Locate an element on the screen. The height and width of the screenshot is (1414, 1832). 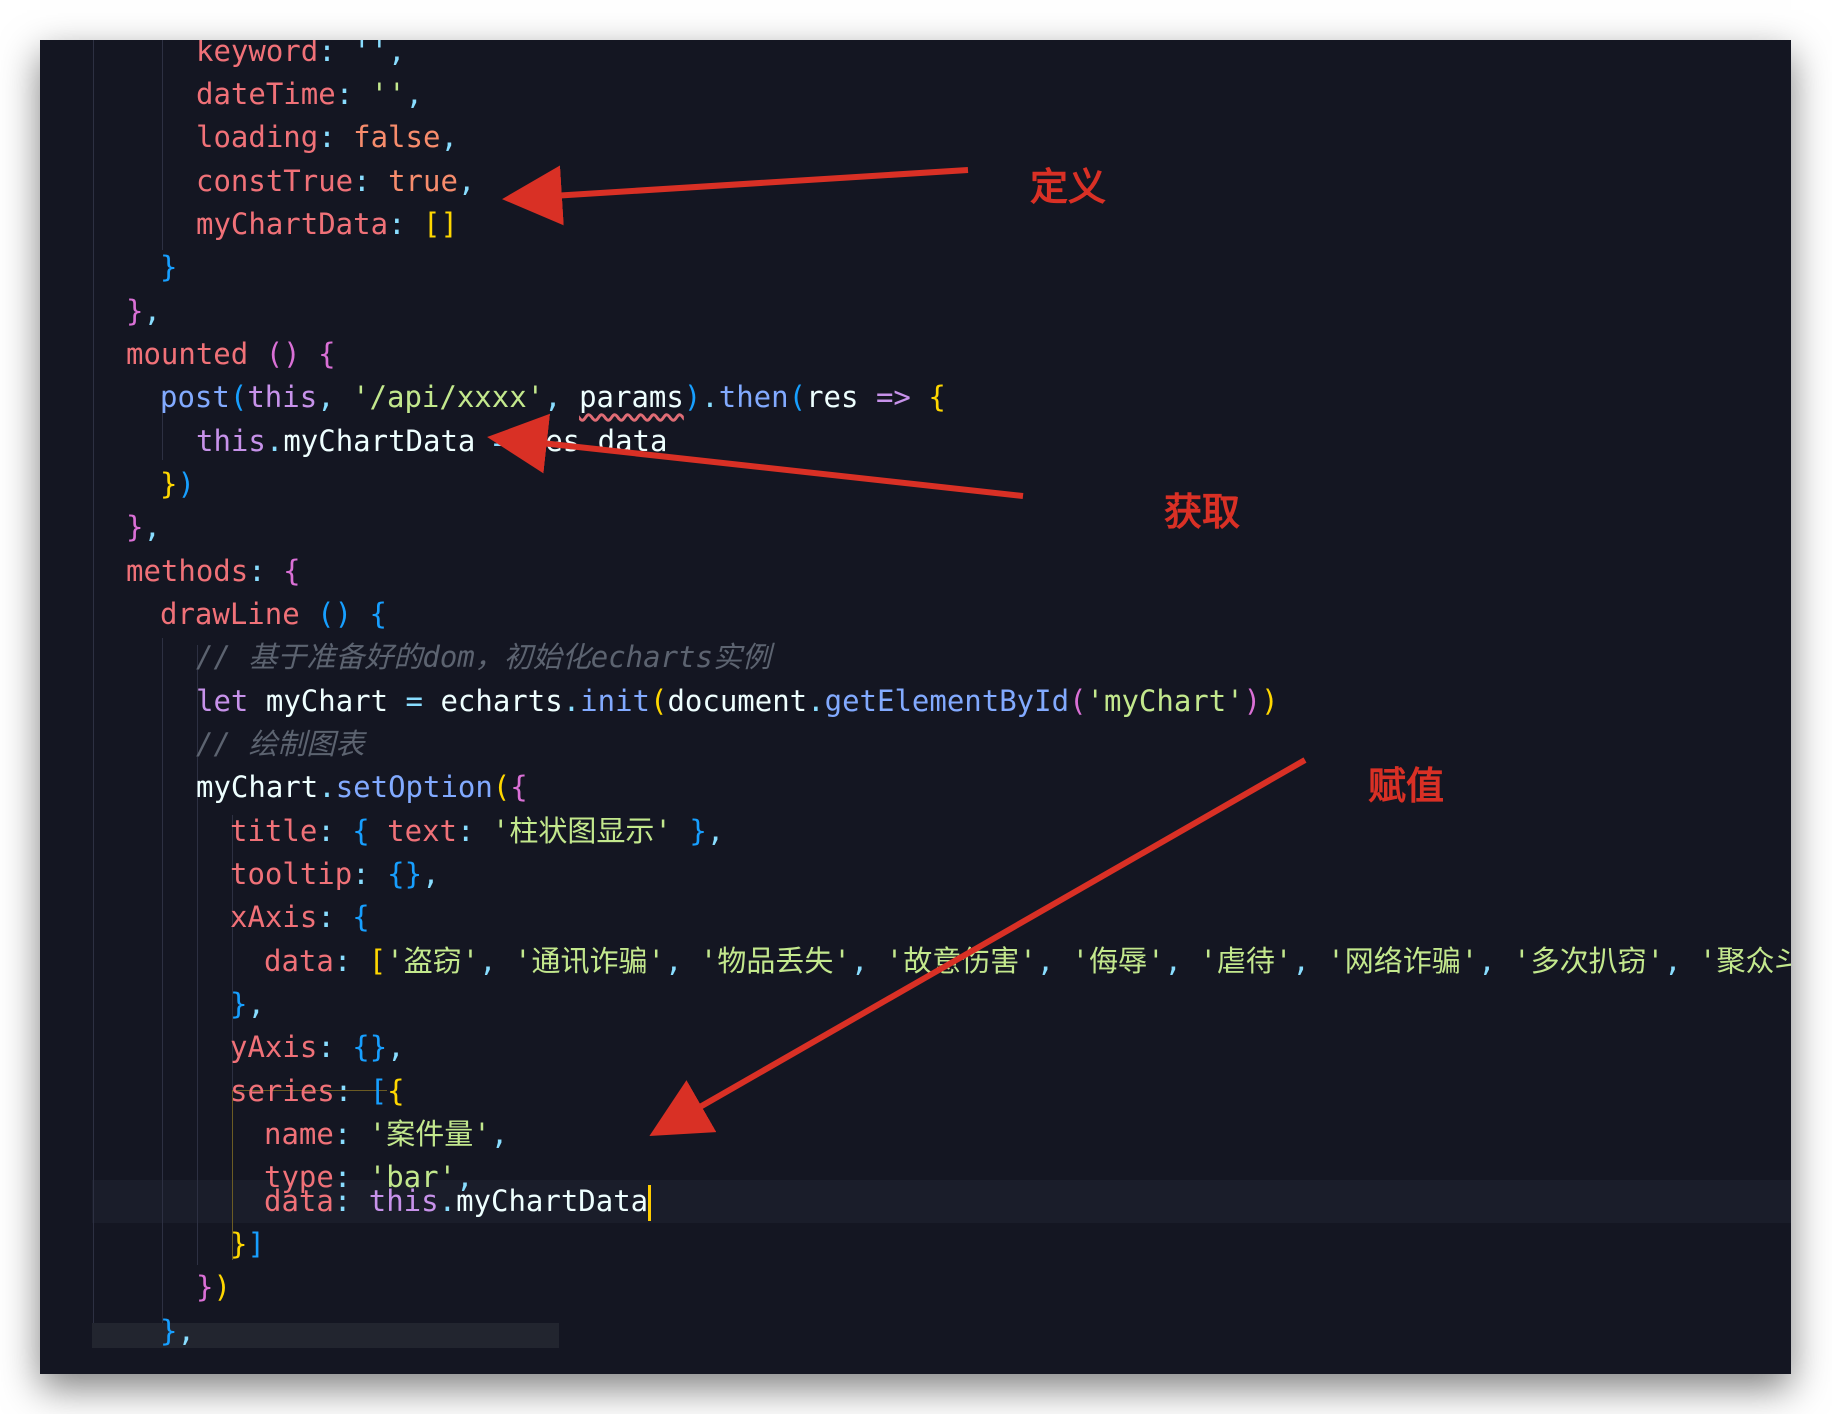
annotation-assign: 赋值 is located at coordinates (1406, 786).